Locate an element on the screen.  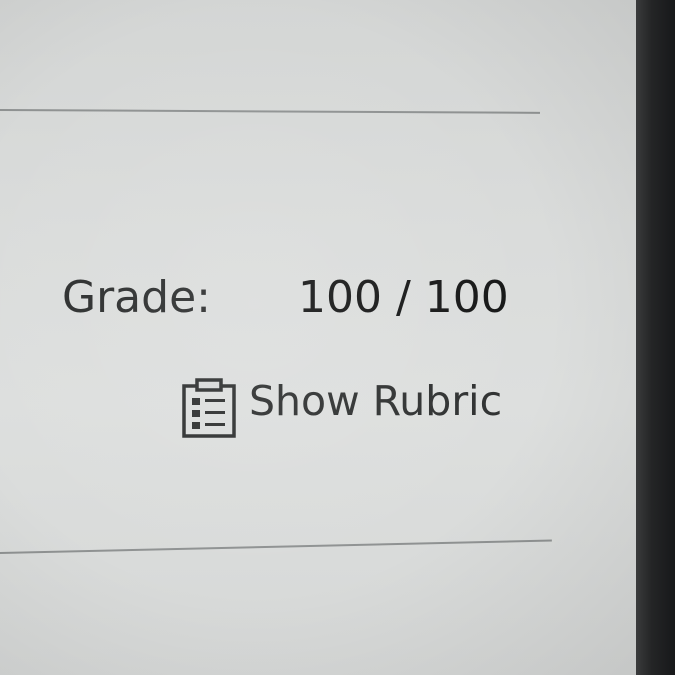
clipboard-list-icon is located at coordinates (209, 408).